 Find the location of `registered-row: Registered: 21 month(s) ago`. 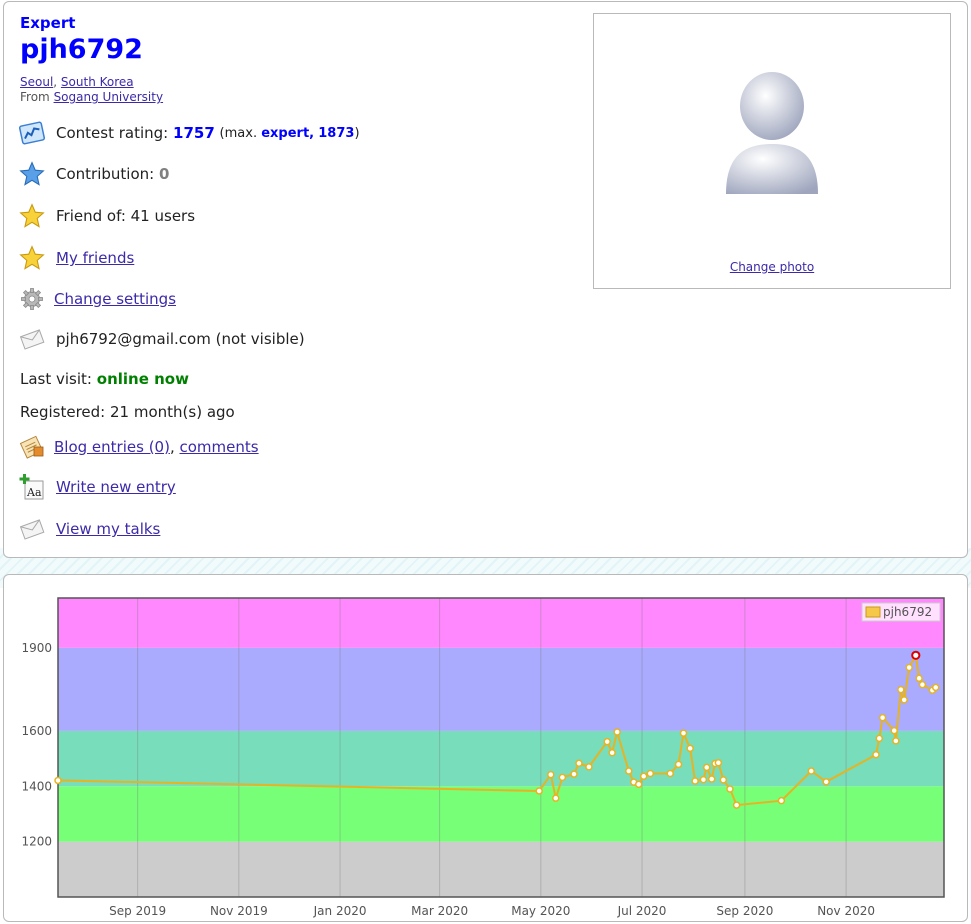

registered-row: Registered: 21 month(s) ago is located at coordinates (127, 412).